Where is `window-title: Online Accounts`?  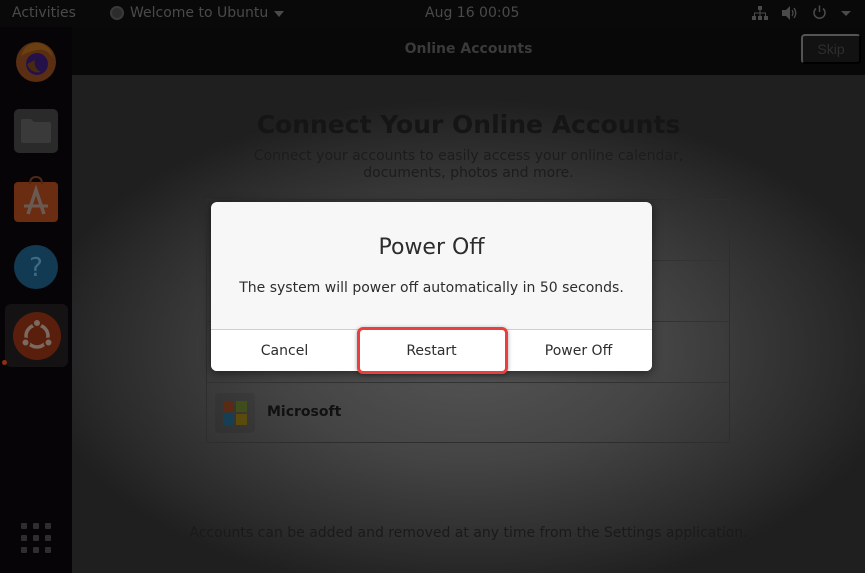 window-title: Online Accounts is located at coordinates (468, 49).